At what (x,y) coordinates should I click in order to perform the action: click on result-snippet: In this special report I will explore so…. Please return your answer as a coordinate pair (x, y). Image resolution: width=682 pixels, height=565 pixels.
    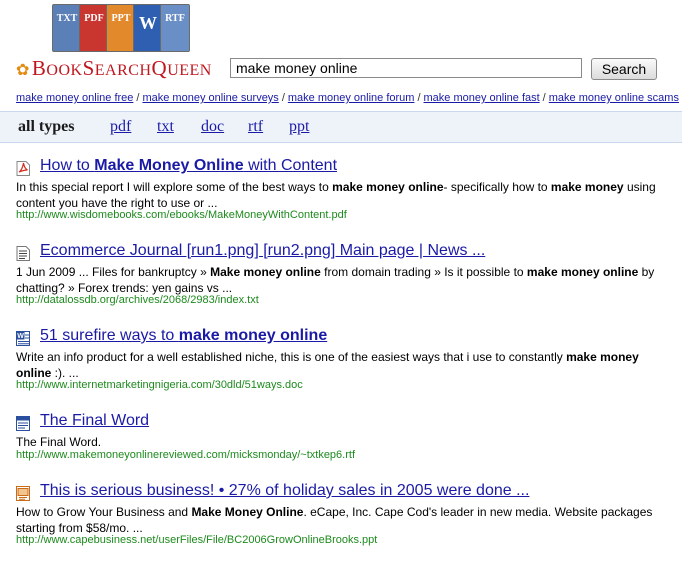
    Looking at the image, I should click on (336, 195).